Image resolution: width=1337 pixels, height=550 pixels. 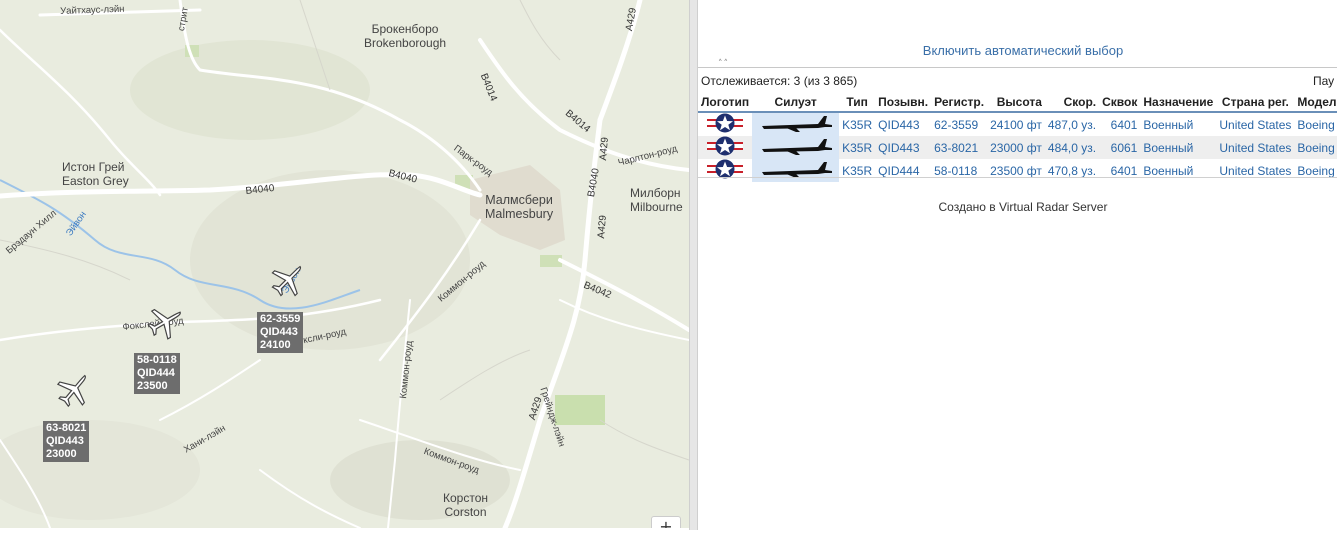 What do you see at coordinates (1178, 102) in the screenshot?
I see `column-header-purpose: Назначение` at bounding box center [1178, 102].